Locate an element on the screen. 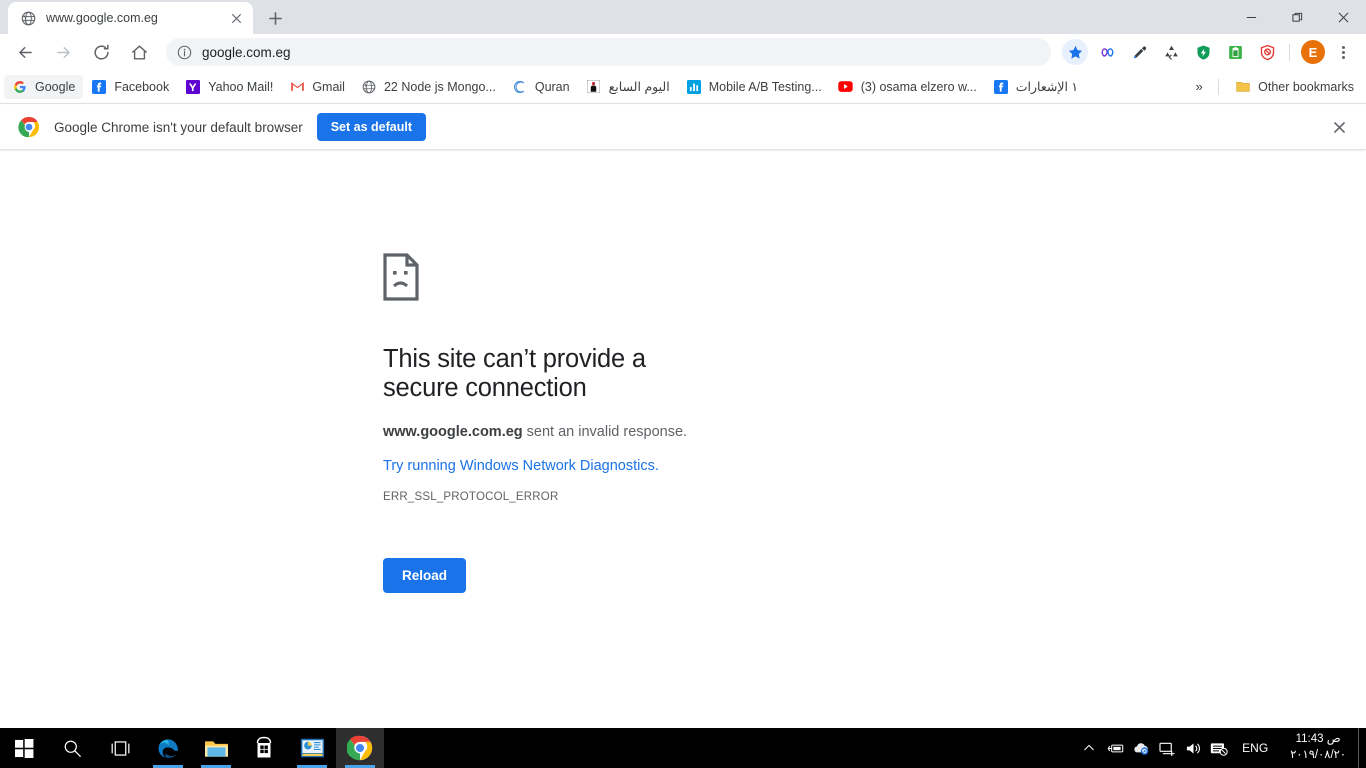  bookmarks-divider is located at coordinates (1219, 86).